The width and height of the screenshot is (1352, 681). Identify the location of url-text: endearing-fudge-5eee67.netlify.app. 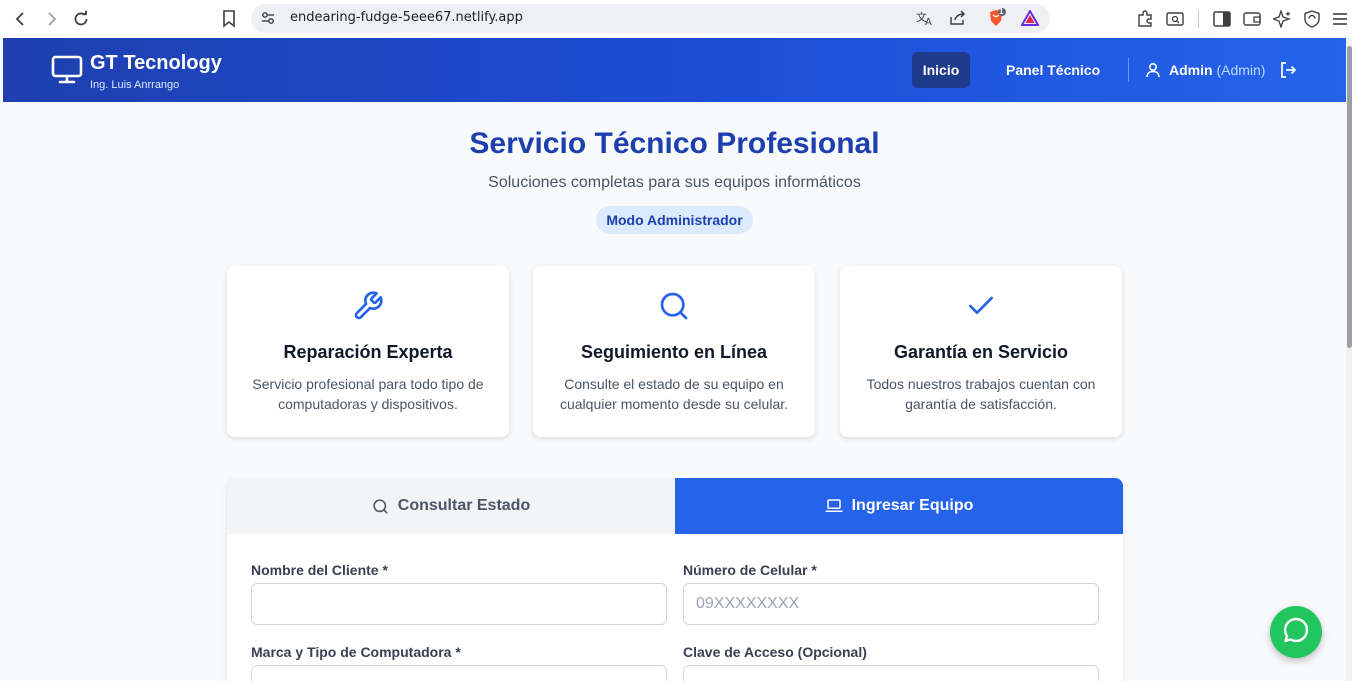
(406, 17).